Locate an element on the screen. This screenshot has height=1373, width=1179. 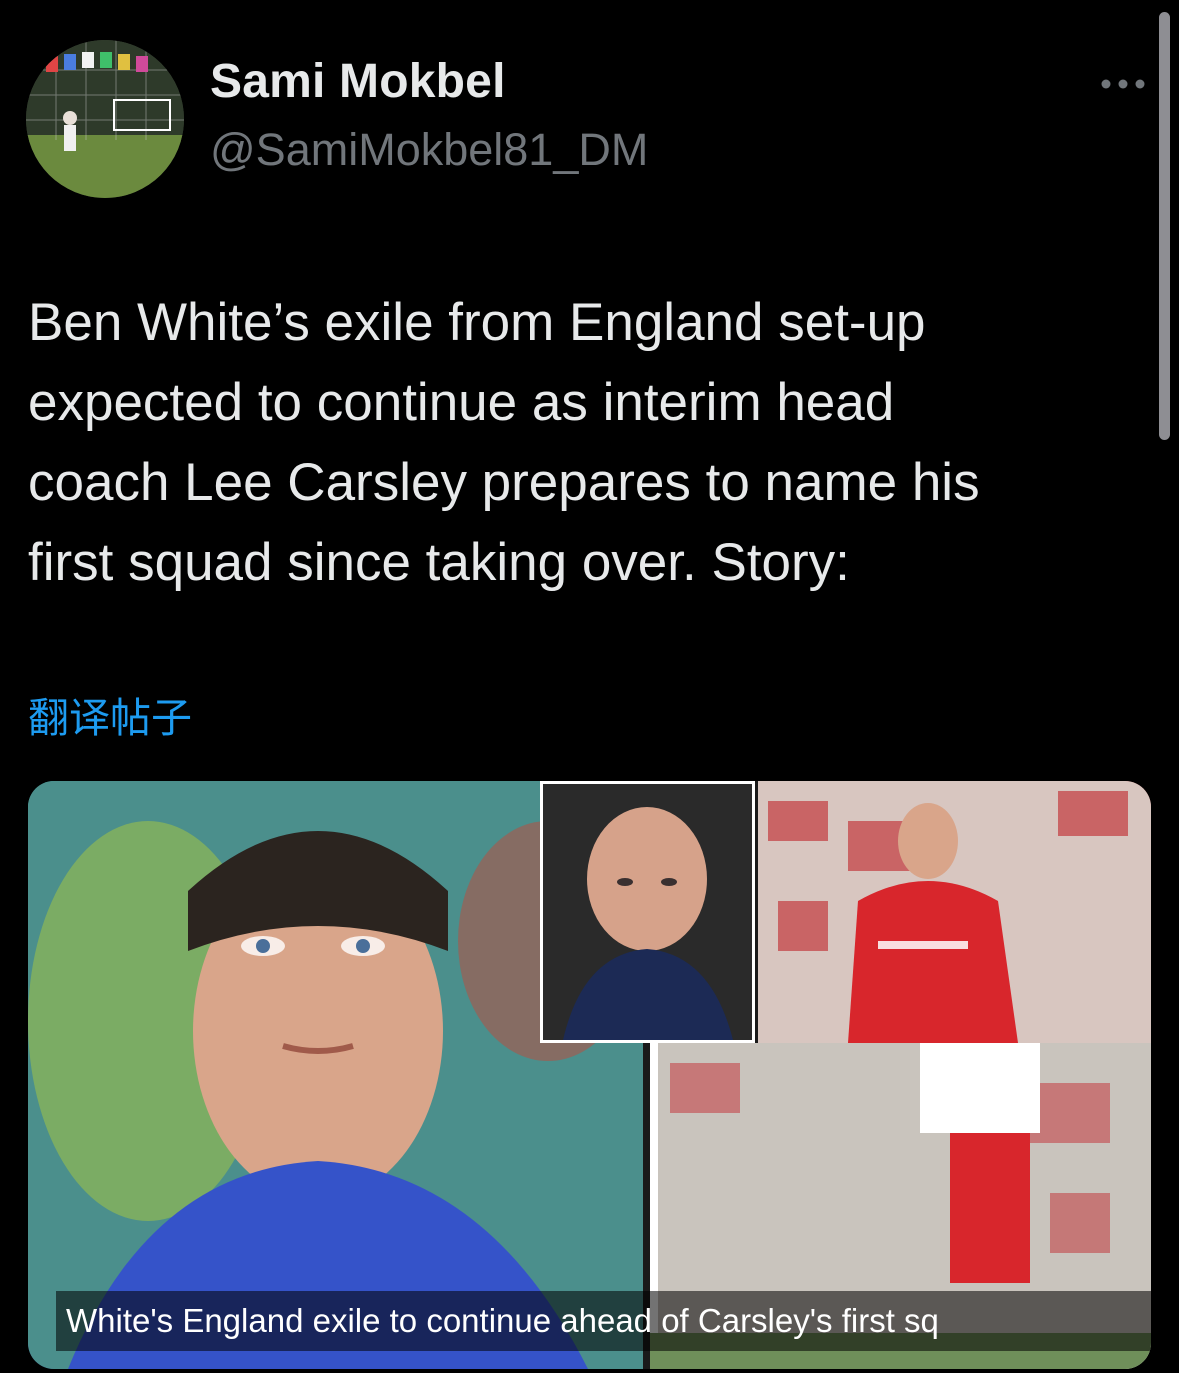
avatar-photo is located at coordinates (105, 119).